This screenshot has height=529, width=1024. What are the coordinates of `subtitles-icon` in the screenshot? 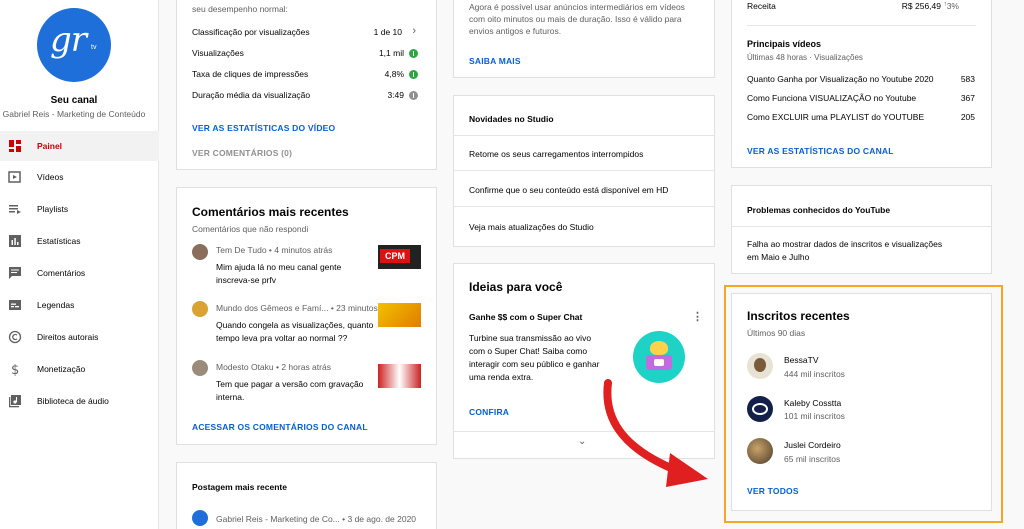 It's located at (15, 305).